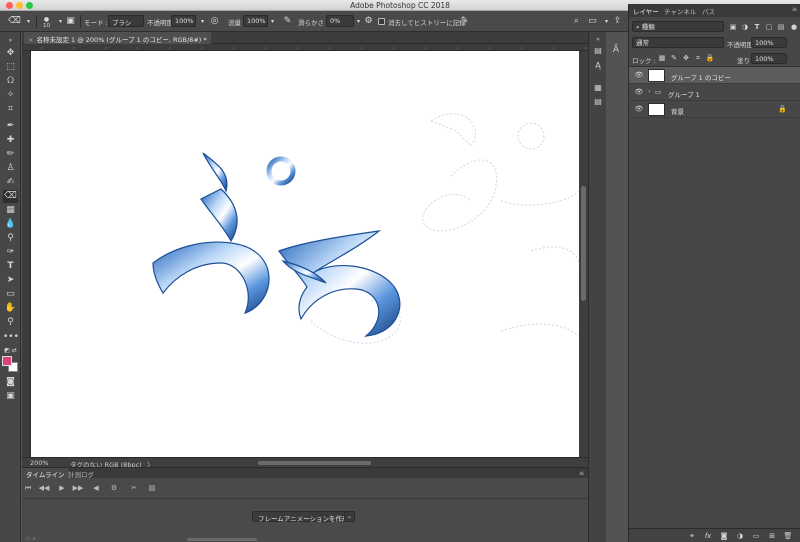 The height and width of the screenshot is (542, 800). I want to click on marquee-tool-icon: ⬚, so click(10, 67).